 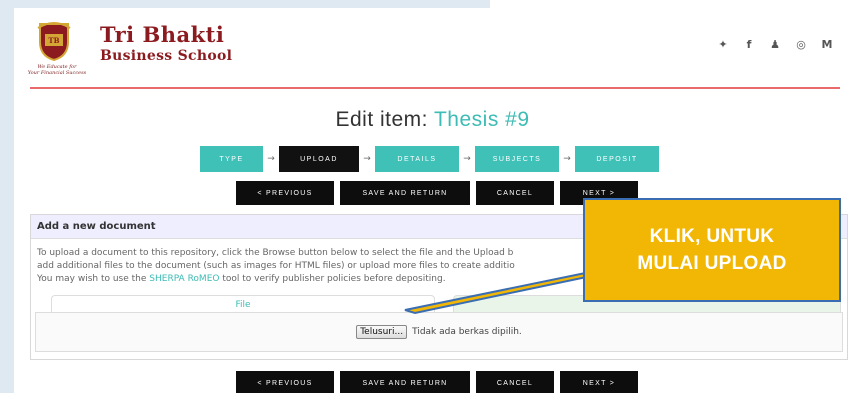 I want to click on tagline-line-2: Your Financial Success, so click(x=57, y=73).